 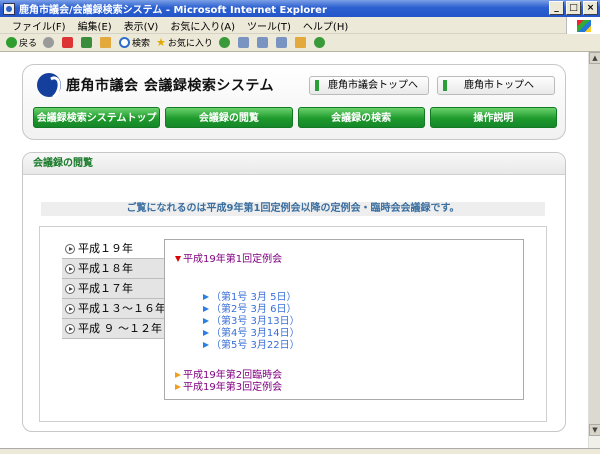 I want to click on messenger-button, so click(x=320, y=42).